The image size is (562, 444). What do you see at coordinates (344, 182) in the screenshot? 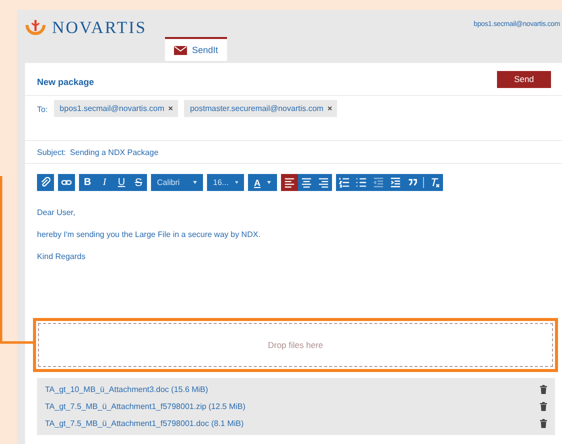
I see `numbered-list-icon` at bounding box center [344, 182].